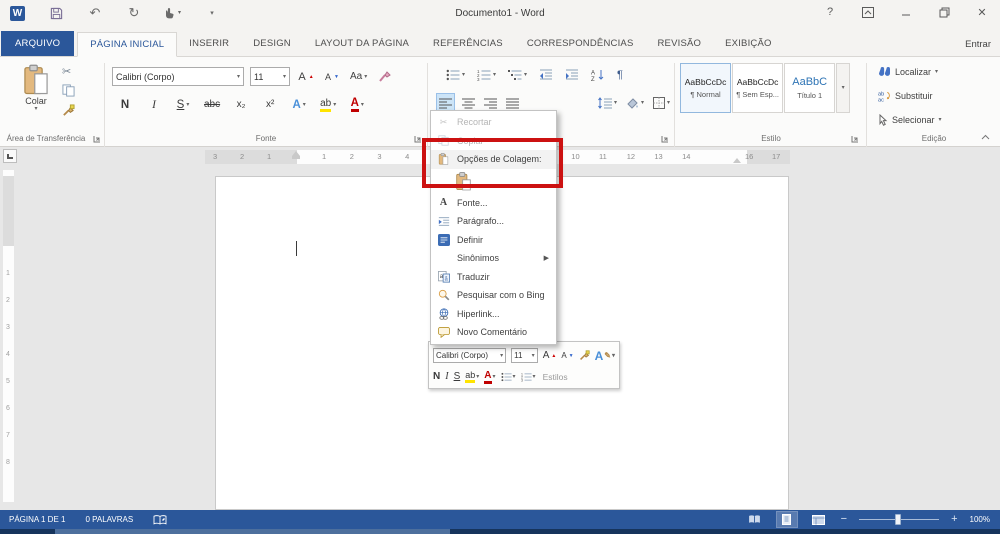  What do you see at coordinates (661, 103) in the screenshot?
I see `borders-icon: ▾` at bounding box center [661, 103].